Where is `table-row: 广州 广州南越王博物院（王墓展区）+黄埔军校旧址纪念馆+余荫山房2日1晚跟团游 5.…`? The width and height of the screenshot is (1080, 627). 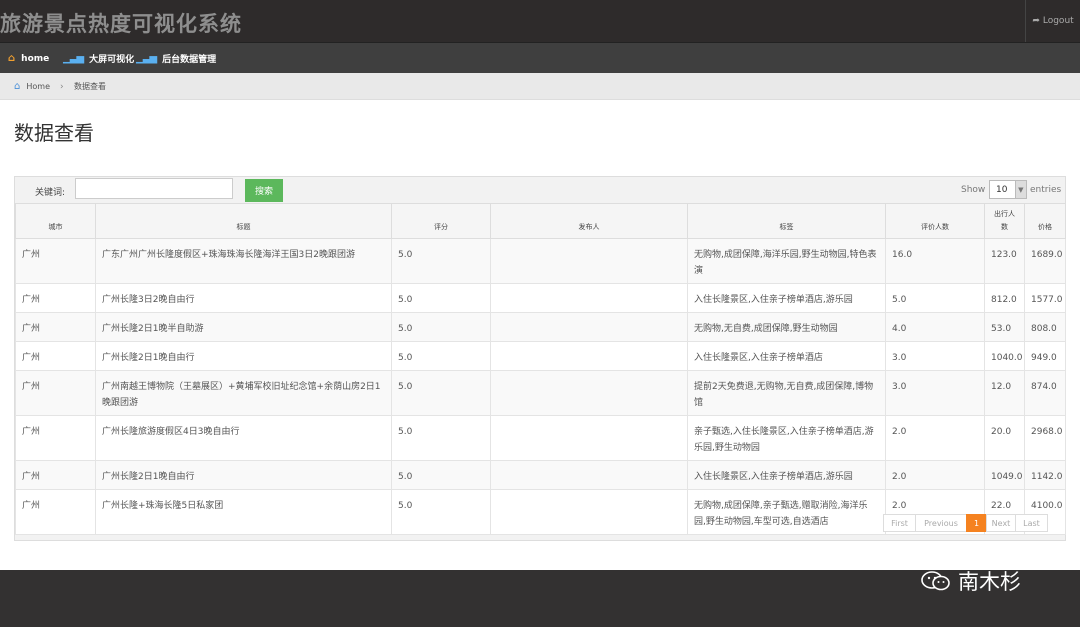
table-row: 广州 广州南越王博物院（王墓展区）+黄埔军校旧址纪念馆+余荫山房2日1晚跟团游 5.… is located at coordinates (540, 393).